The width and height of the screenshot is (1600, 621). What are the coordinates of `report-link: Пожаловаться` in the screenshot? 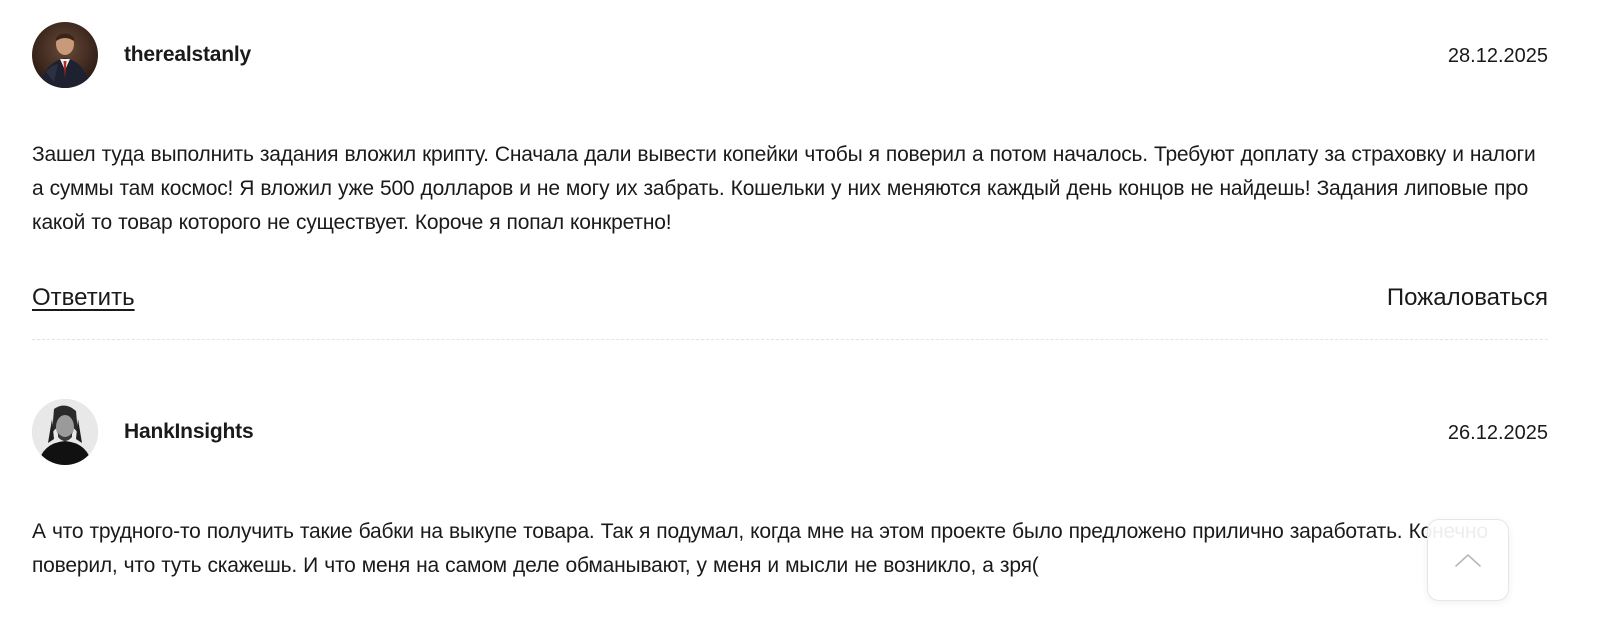 It's located at (1467, 298).